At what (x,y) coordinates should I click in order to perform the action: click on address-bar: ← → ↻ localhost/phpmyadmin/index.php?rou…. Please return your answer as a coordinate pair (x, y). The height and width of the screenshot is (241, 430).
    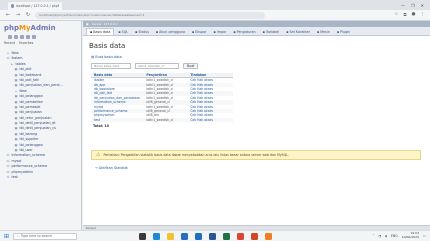
    Looking at the image, I should click on (215, 15).